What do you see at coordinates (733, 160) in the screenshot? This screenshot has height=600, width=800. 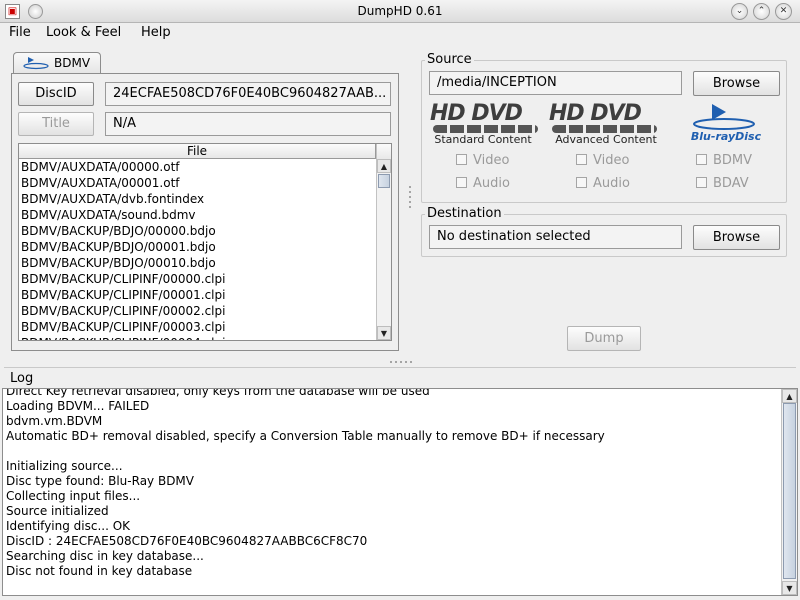 I see `checkbox-label: BDMV` at bounding box center [733, 160].